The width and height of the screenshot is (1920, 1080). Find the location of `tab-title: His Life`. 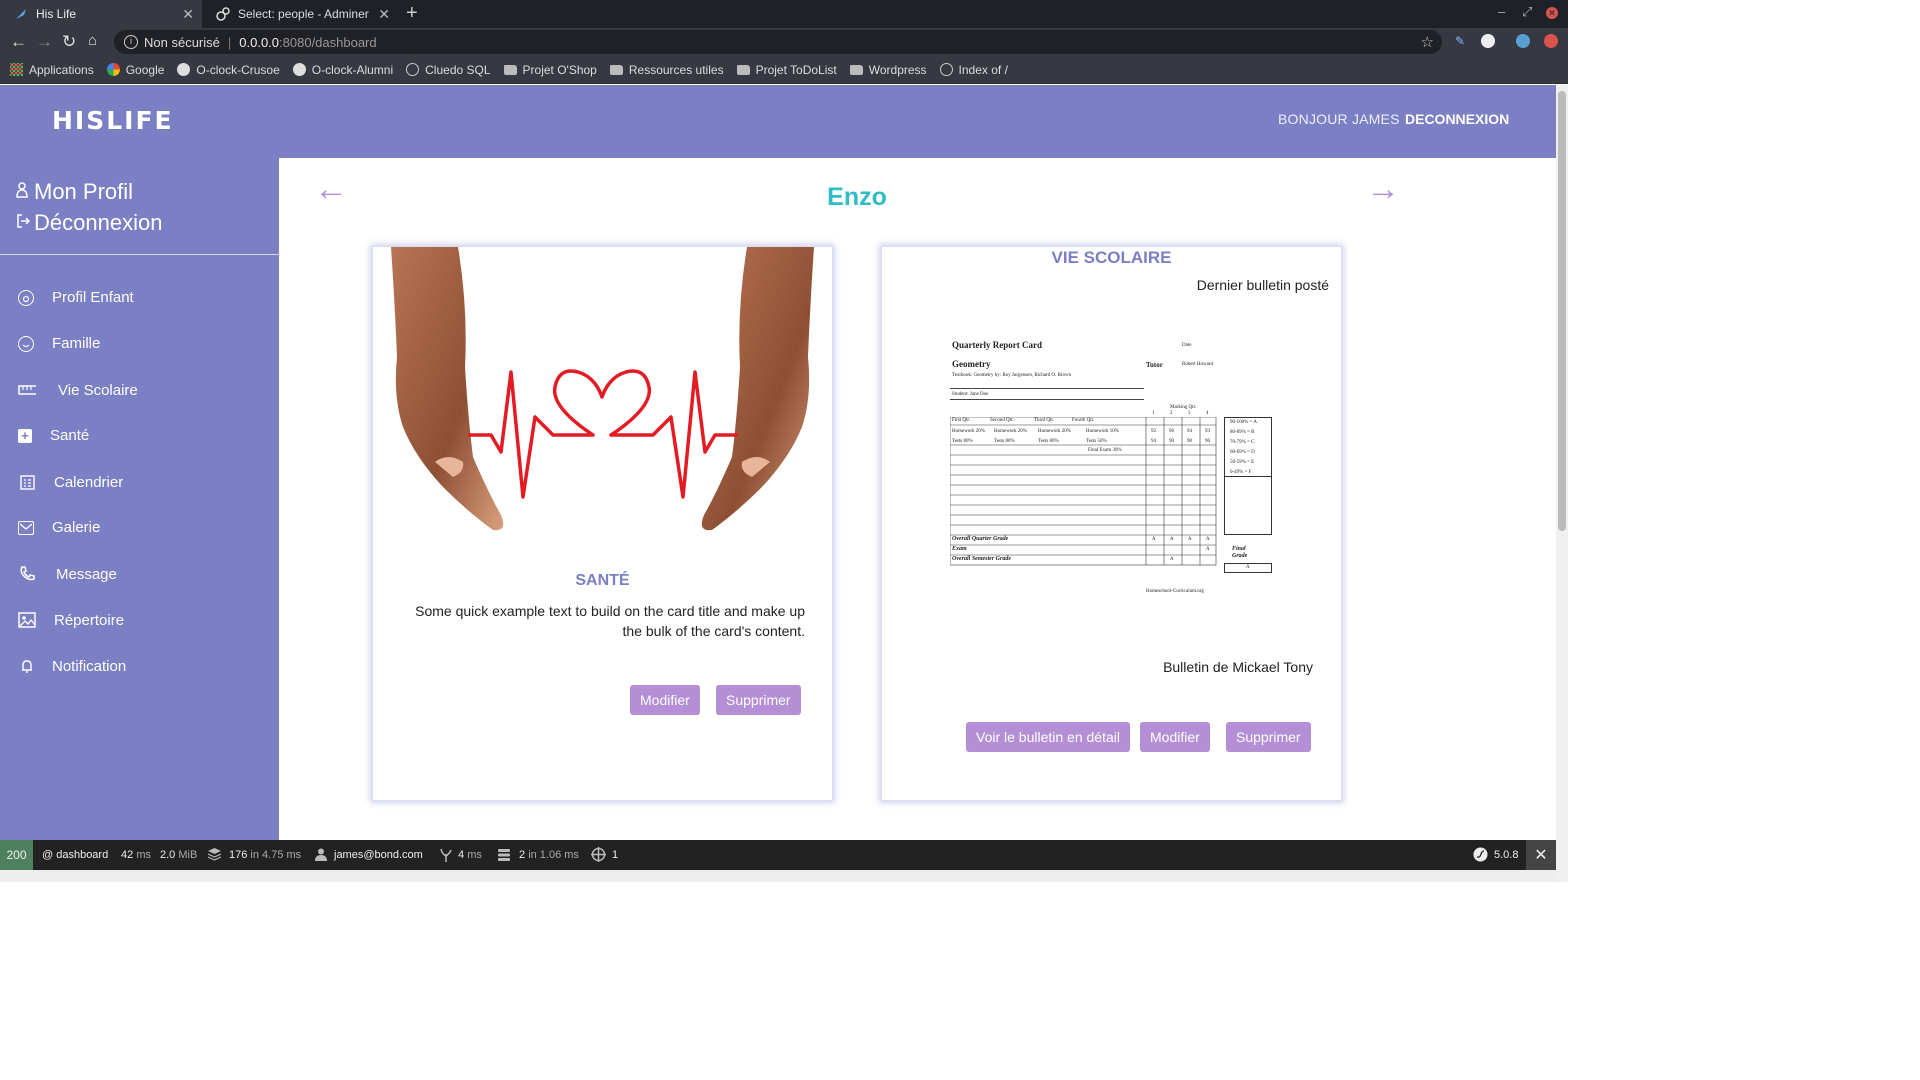

tab-title: His Life is located at coordinates (56, 14).